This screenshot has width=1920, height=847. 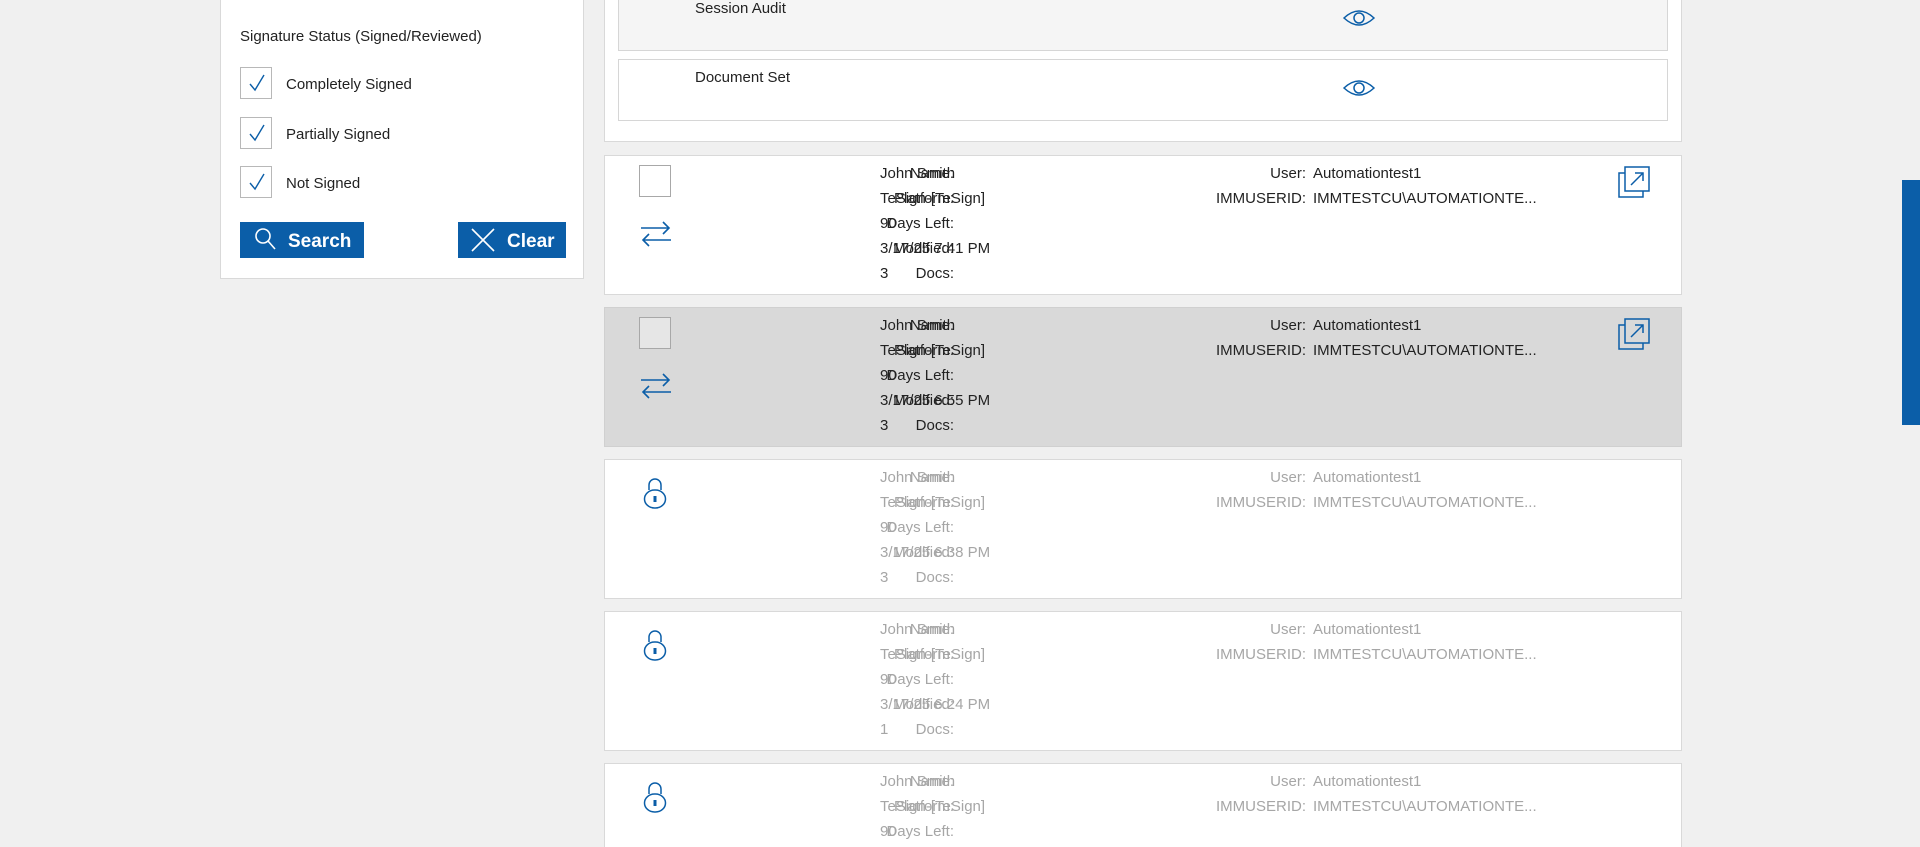 I want to click on not-signed-checkbox, so click(x=256, y=182).